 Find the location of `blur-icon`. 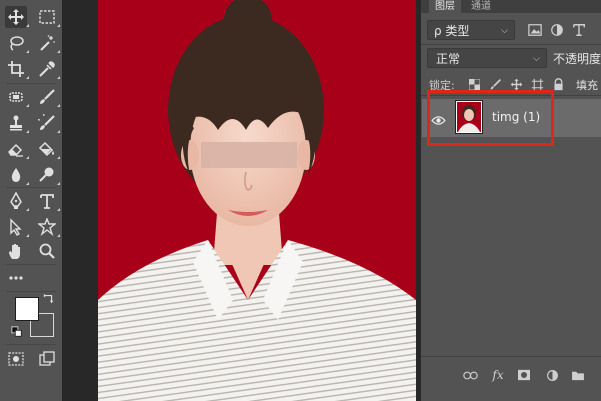

blur-icon is located at coordinates (16, 175).